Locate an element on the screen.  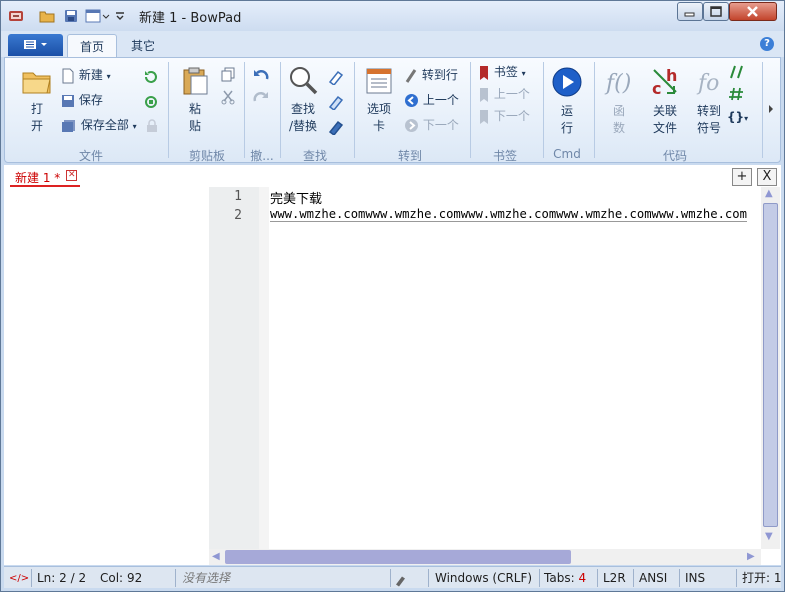
braces-icon: {} is located at coordinates (736, 117).